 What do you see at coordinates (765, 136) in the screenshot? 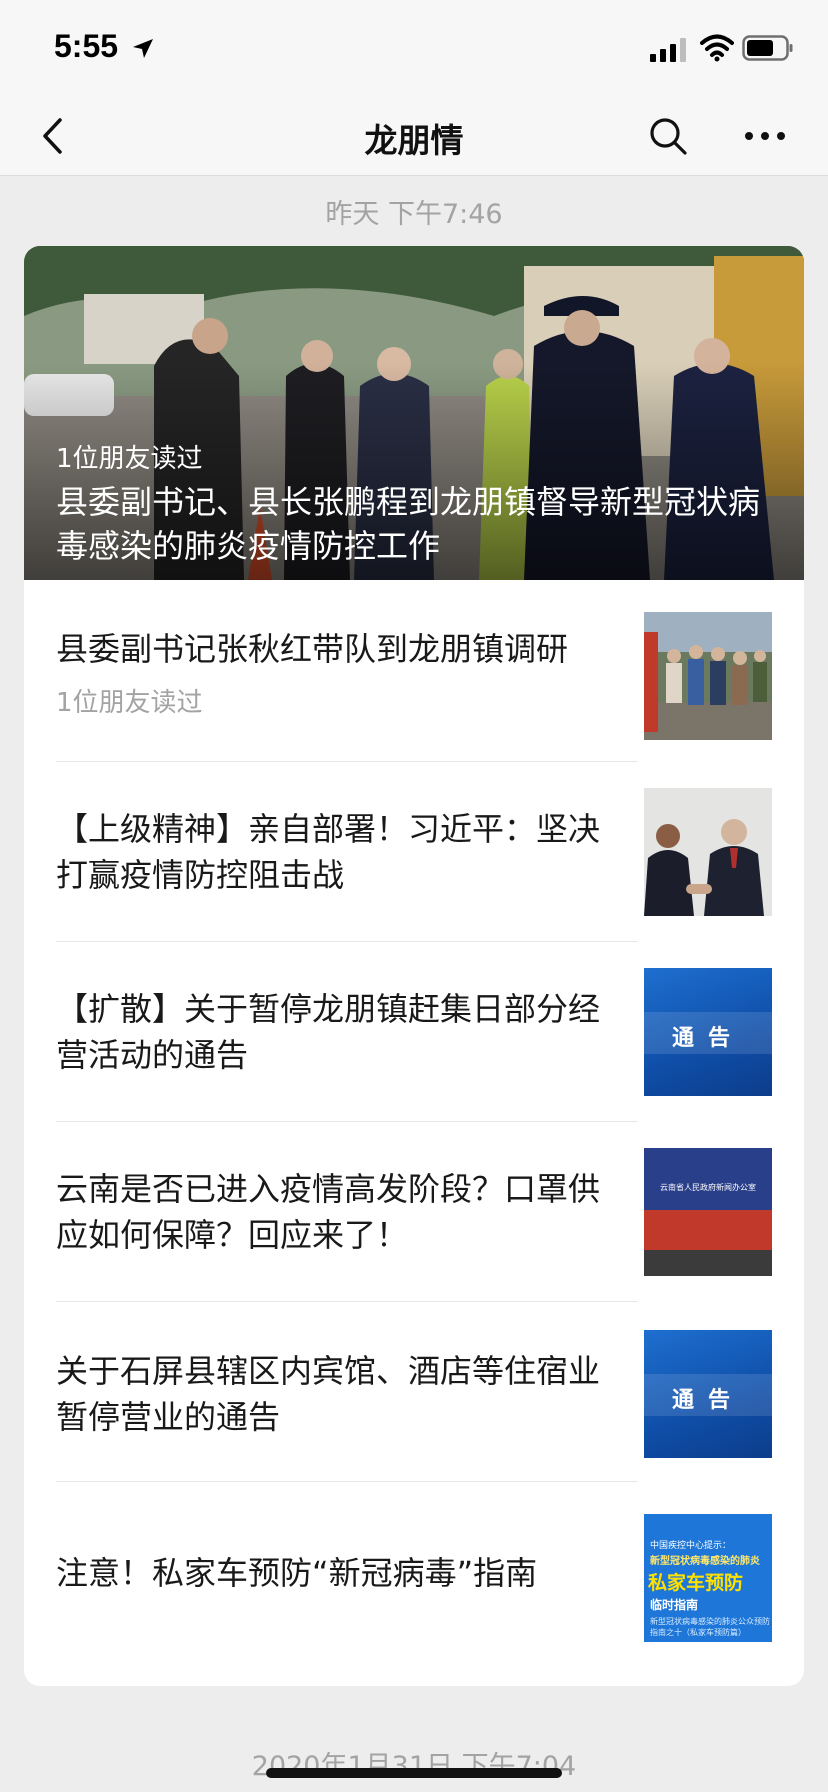
I see `more-options-icon` at bounding box center [765, 136].